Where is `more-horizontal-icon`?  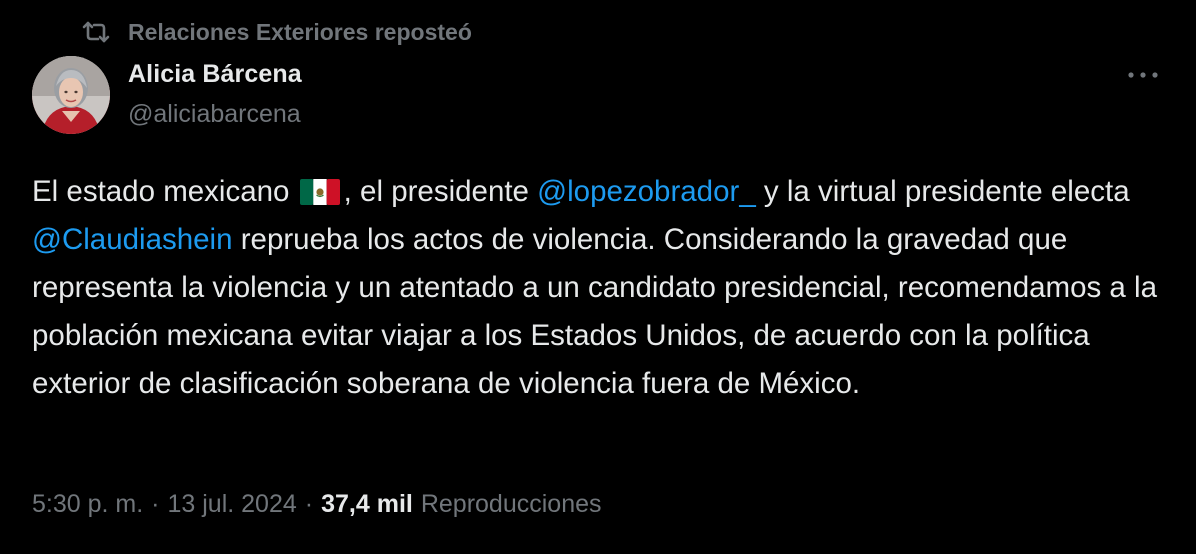 more-horizontal-icon is located at coordinates (1143, 76).